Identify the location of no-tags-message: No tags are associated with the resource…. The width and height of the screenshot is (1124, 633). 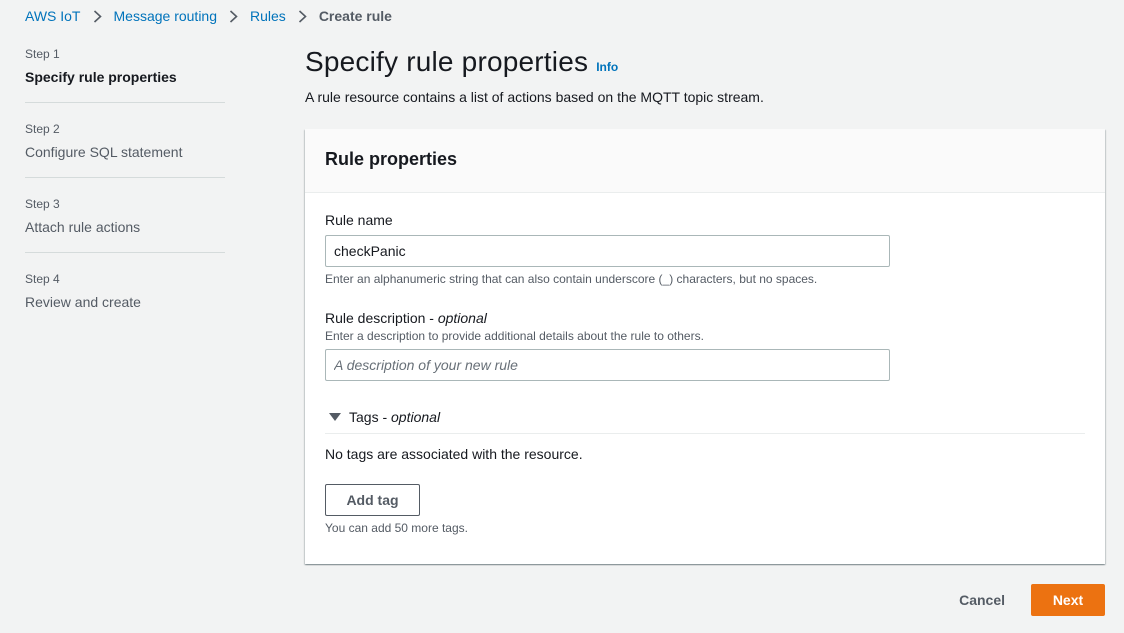
(454, 454).